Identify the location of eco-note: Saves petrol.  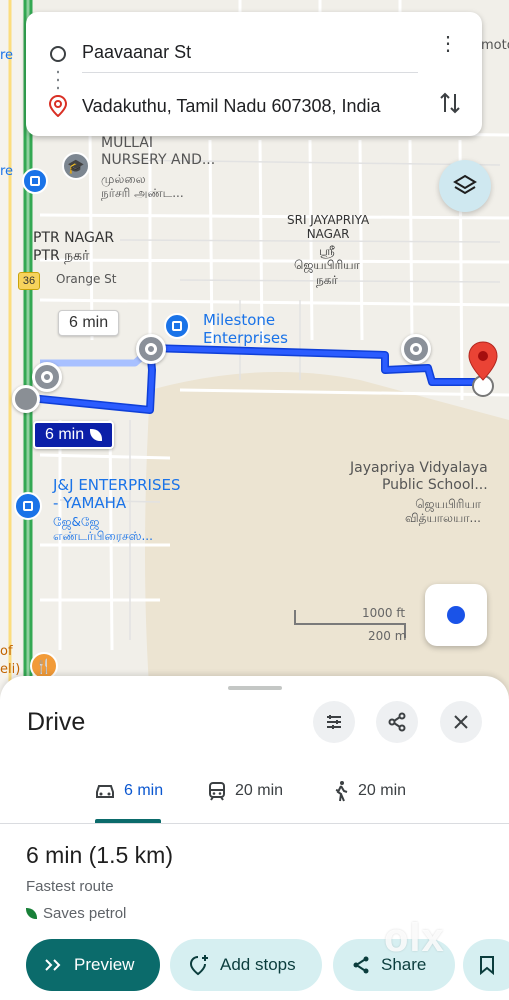
(76, 913).